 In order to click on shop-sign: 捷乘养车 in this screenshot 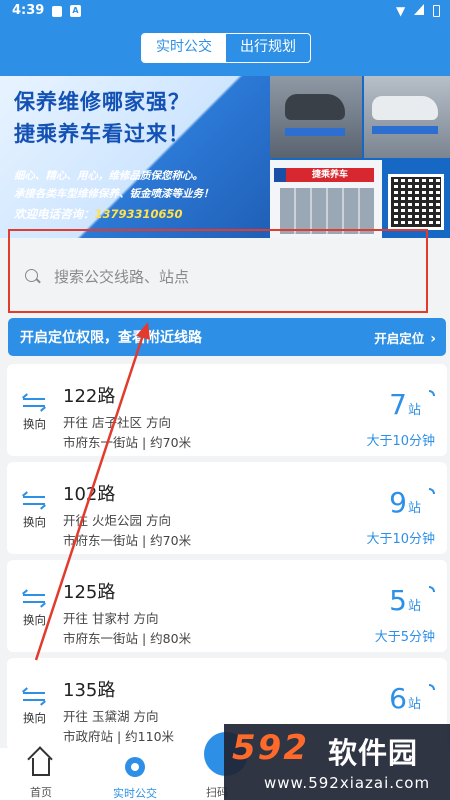, I will do `click(330, 175)`.